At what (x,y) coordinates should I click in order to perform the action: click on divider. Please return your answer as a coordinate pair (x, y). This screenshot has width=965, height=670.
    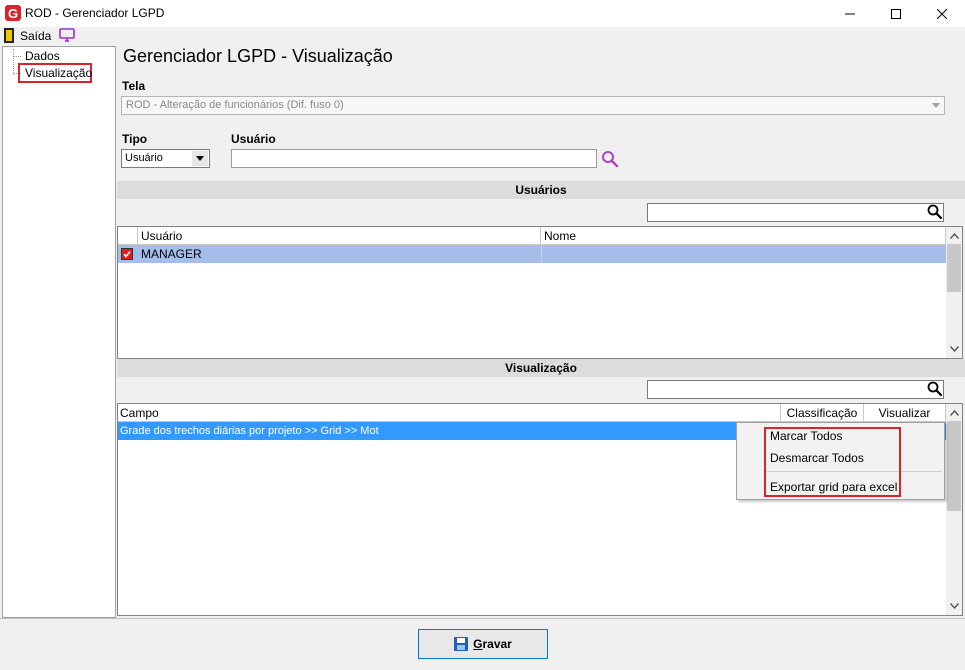
    Looking at the image, I should click on (482, 618).